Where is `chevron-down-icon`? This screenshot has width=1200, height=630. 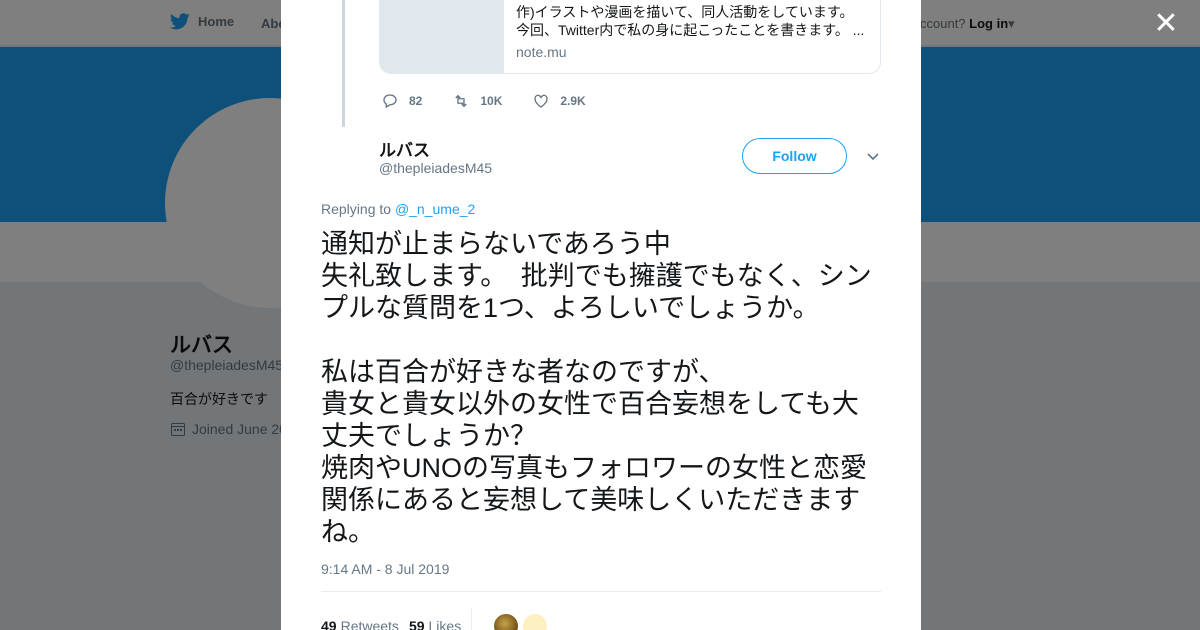
chevron-down-icon is located at coordinates (873, 156).